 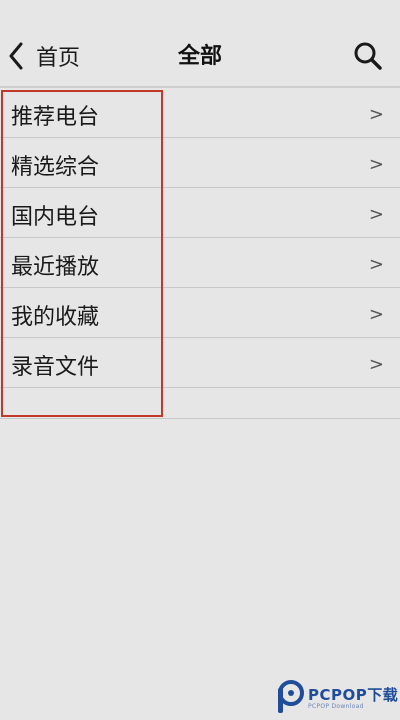 What do you see at coordinates (200, 213) in the screenshot?
I see `list-item-domestic-radio: 国内电台 >` at bounding box center [200, 213].